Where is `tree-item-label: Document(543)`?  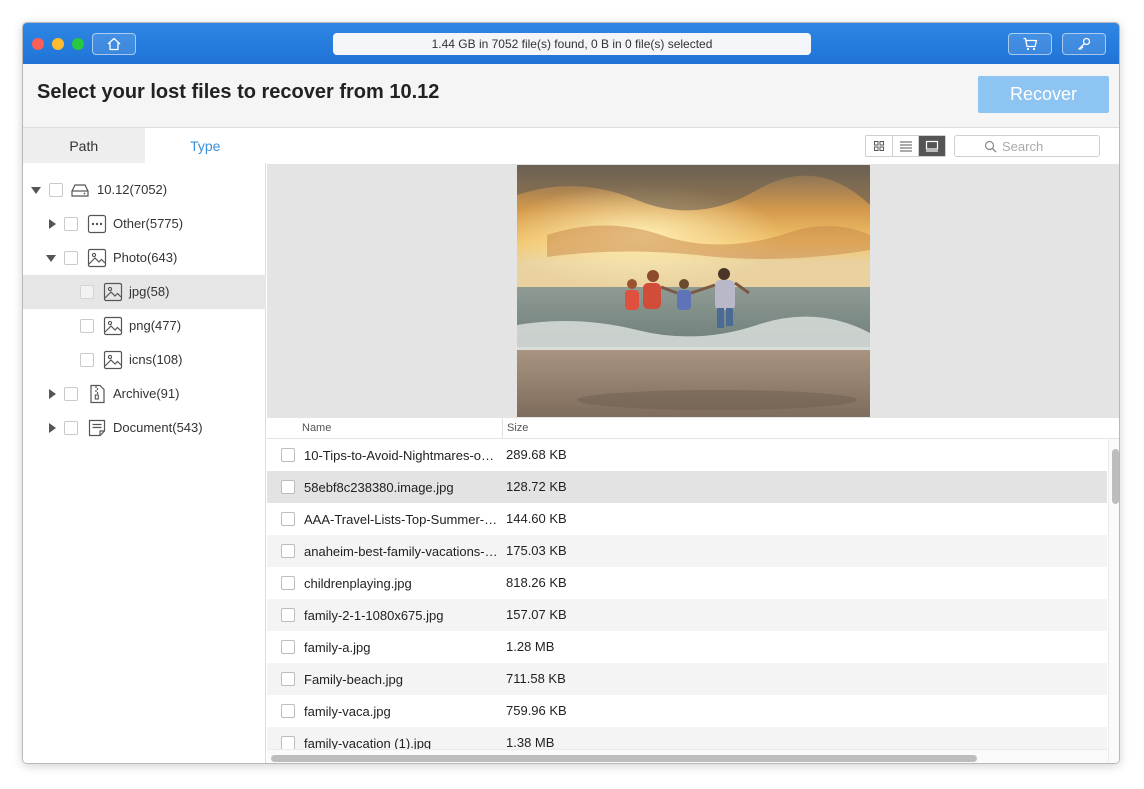 tree-item-label: Document(543) is located at coordinates (158, 427).